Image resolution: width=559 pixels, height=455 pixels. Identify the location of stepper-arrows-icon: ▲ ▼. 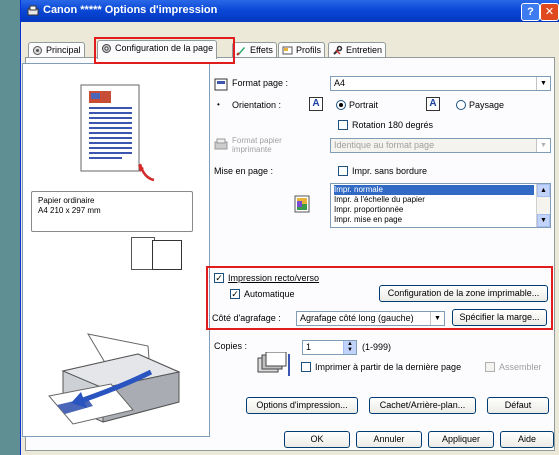
(349, 347).